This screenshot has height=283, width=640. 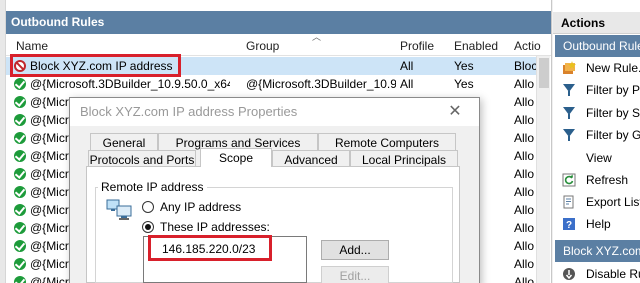 What do you see at coordinates (32, 46) in the screenshot?
I see `column-header-name: Name` at bounding box center [32, 46].